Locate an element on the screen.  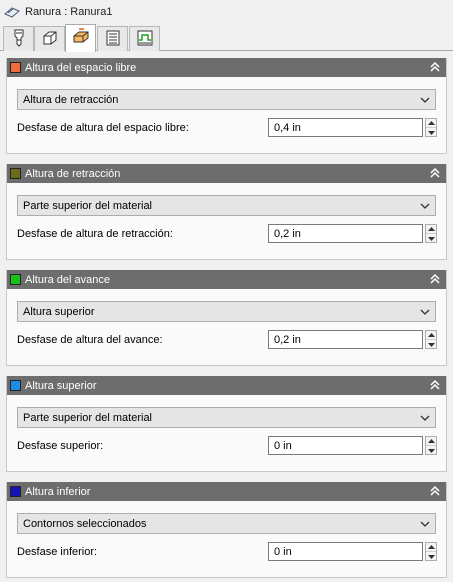
tab-strip is located at coordinates (226, 38).